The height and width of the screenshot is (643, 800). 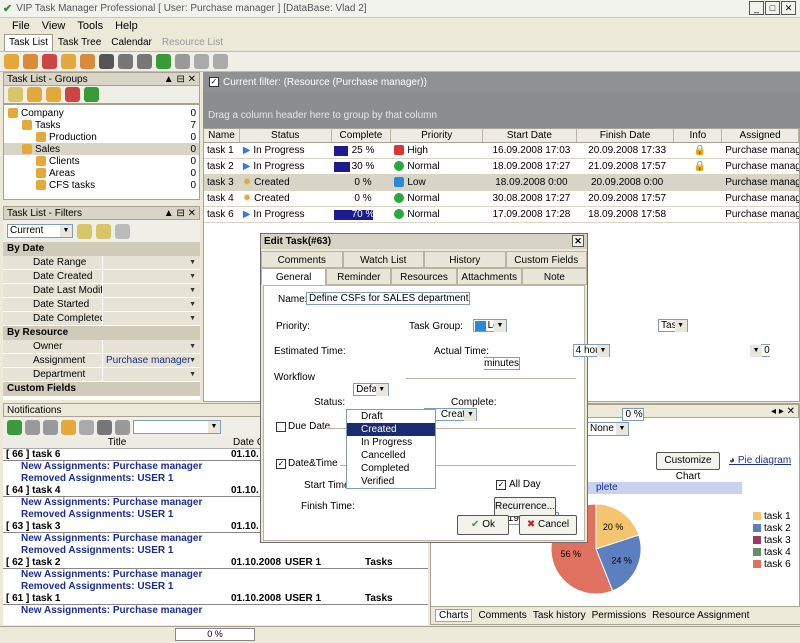 What do you see at coordinates (391, 442) in the screenshot?
I see `status-option: In Progress` at bounding box center [391, 442].